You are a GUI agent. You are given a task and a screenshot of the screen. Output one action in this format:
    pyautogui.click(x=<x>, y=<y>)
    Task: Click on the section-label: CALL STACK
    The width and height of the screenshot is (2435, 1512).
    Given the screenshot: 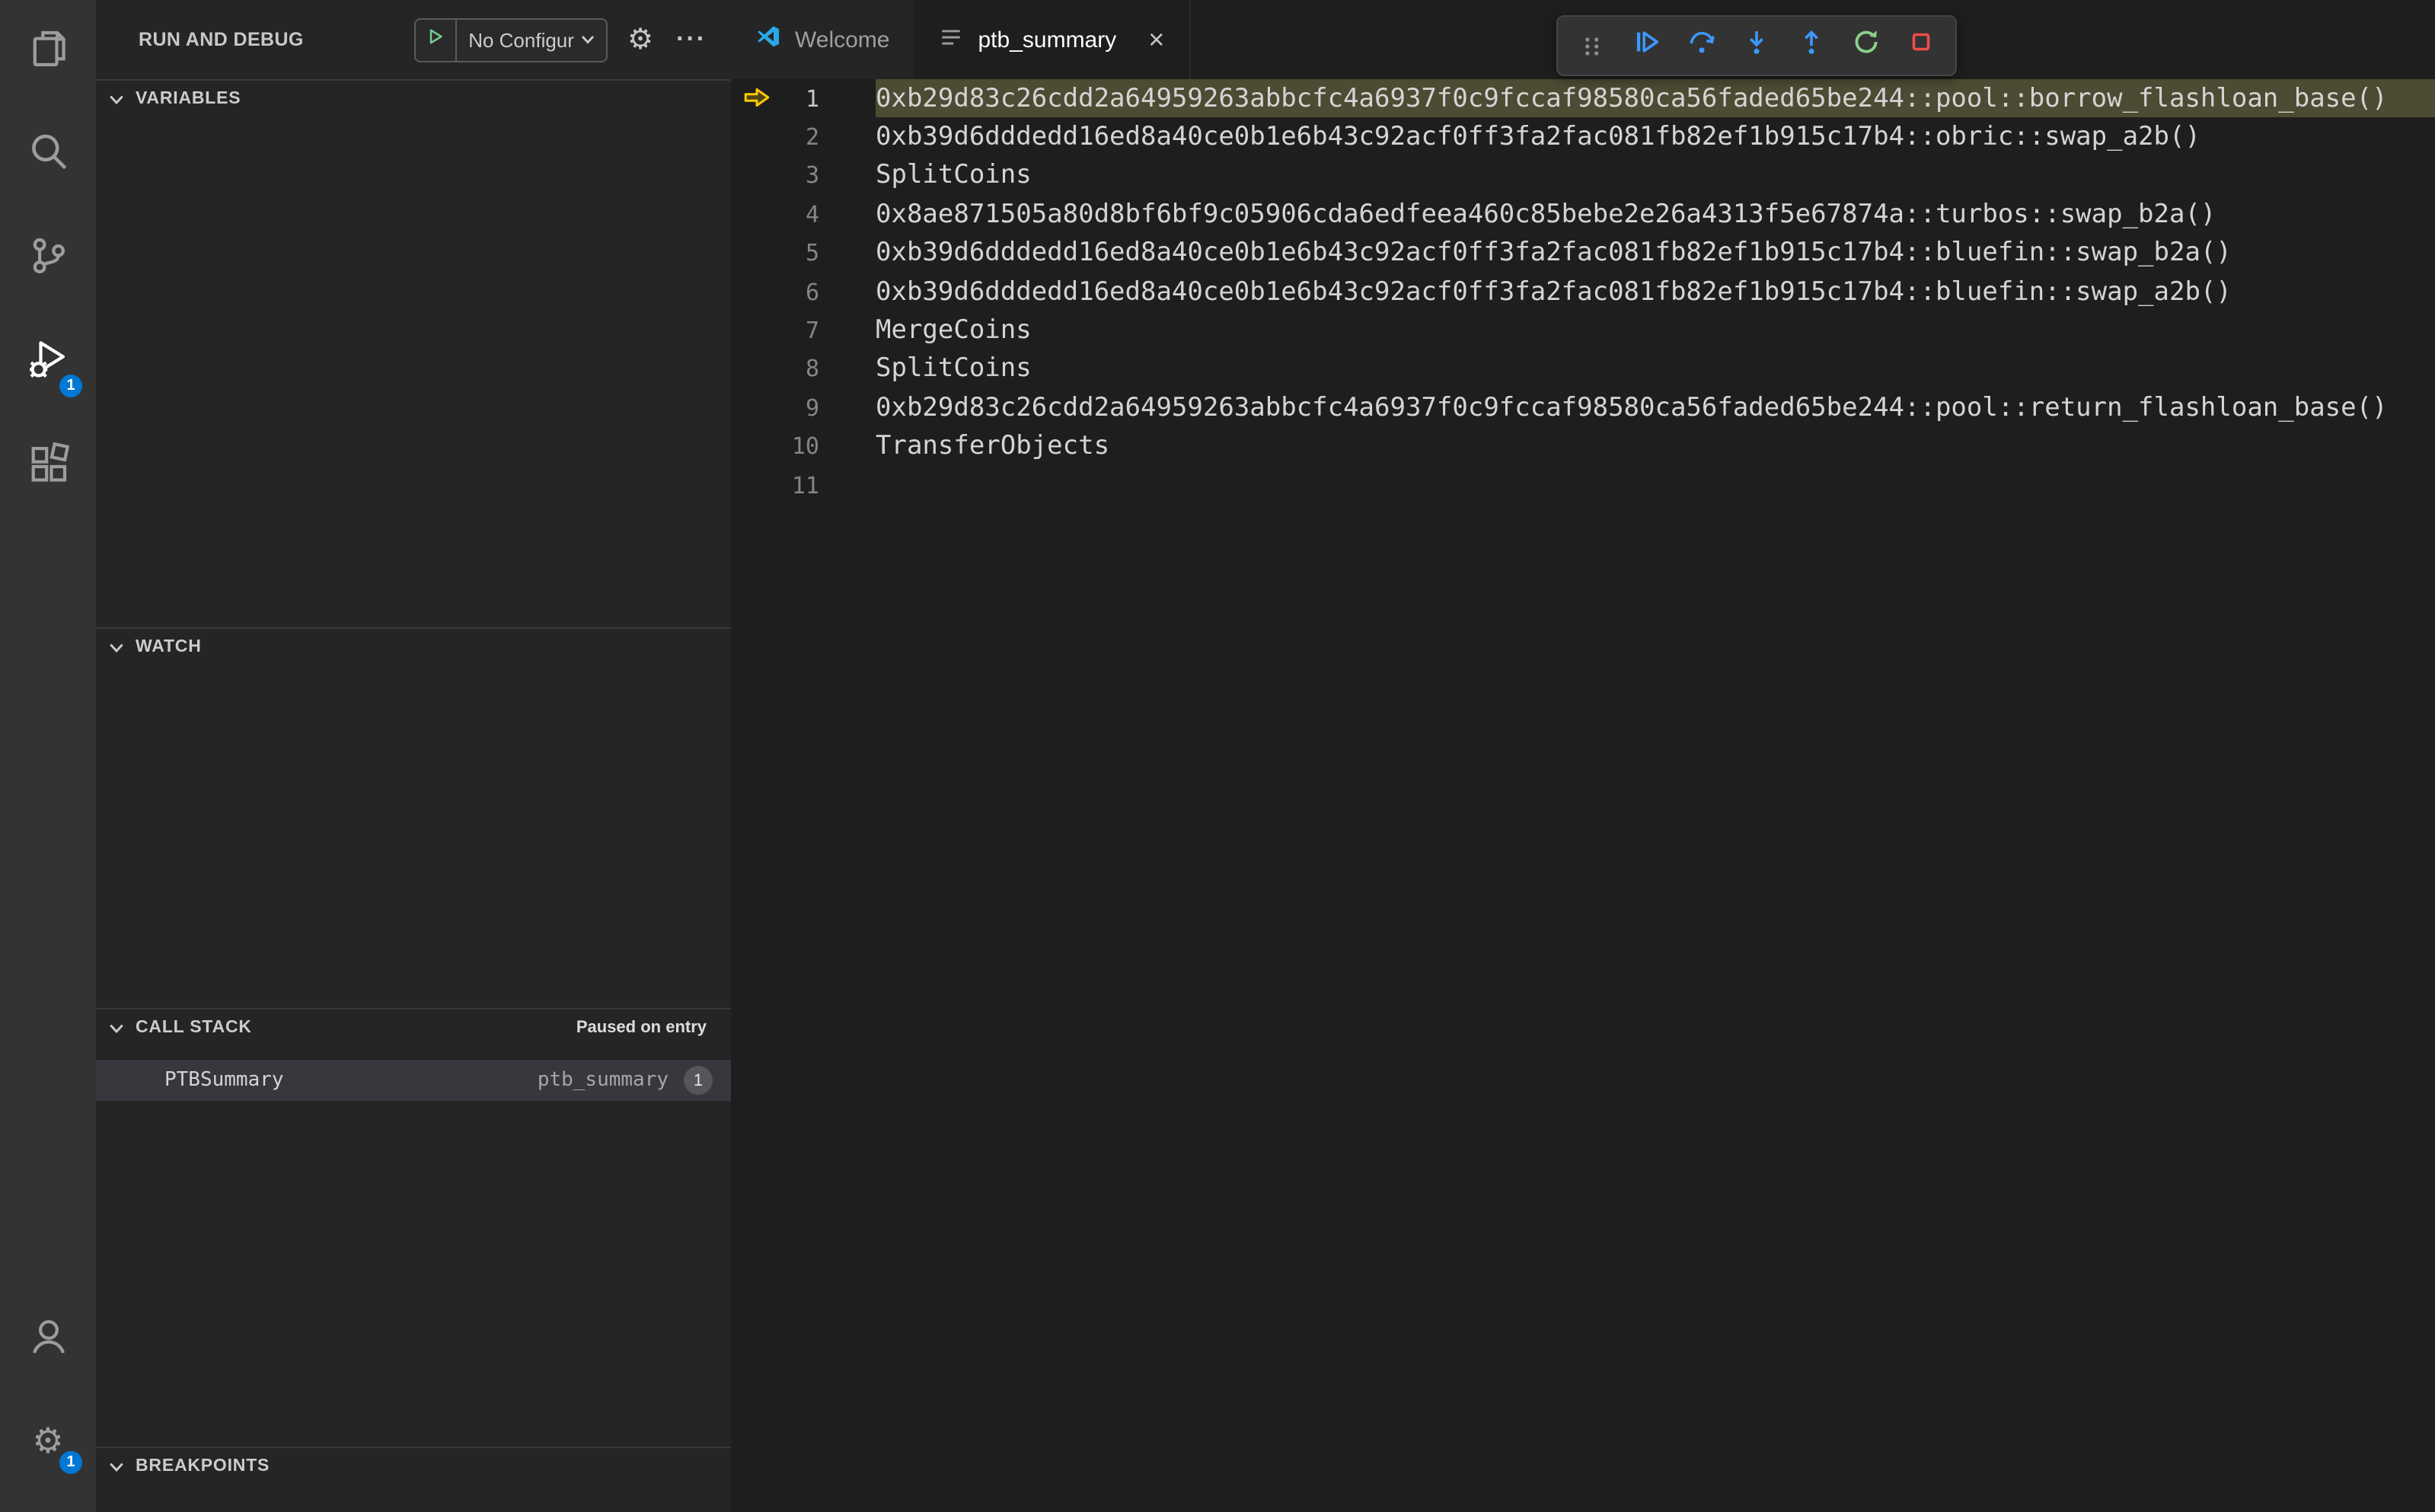 What is the action you would take?
    pyautogui.click(x=194, y=1028)
    